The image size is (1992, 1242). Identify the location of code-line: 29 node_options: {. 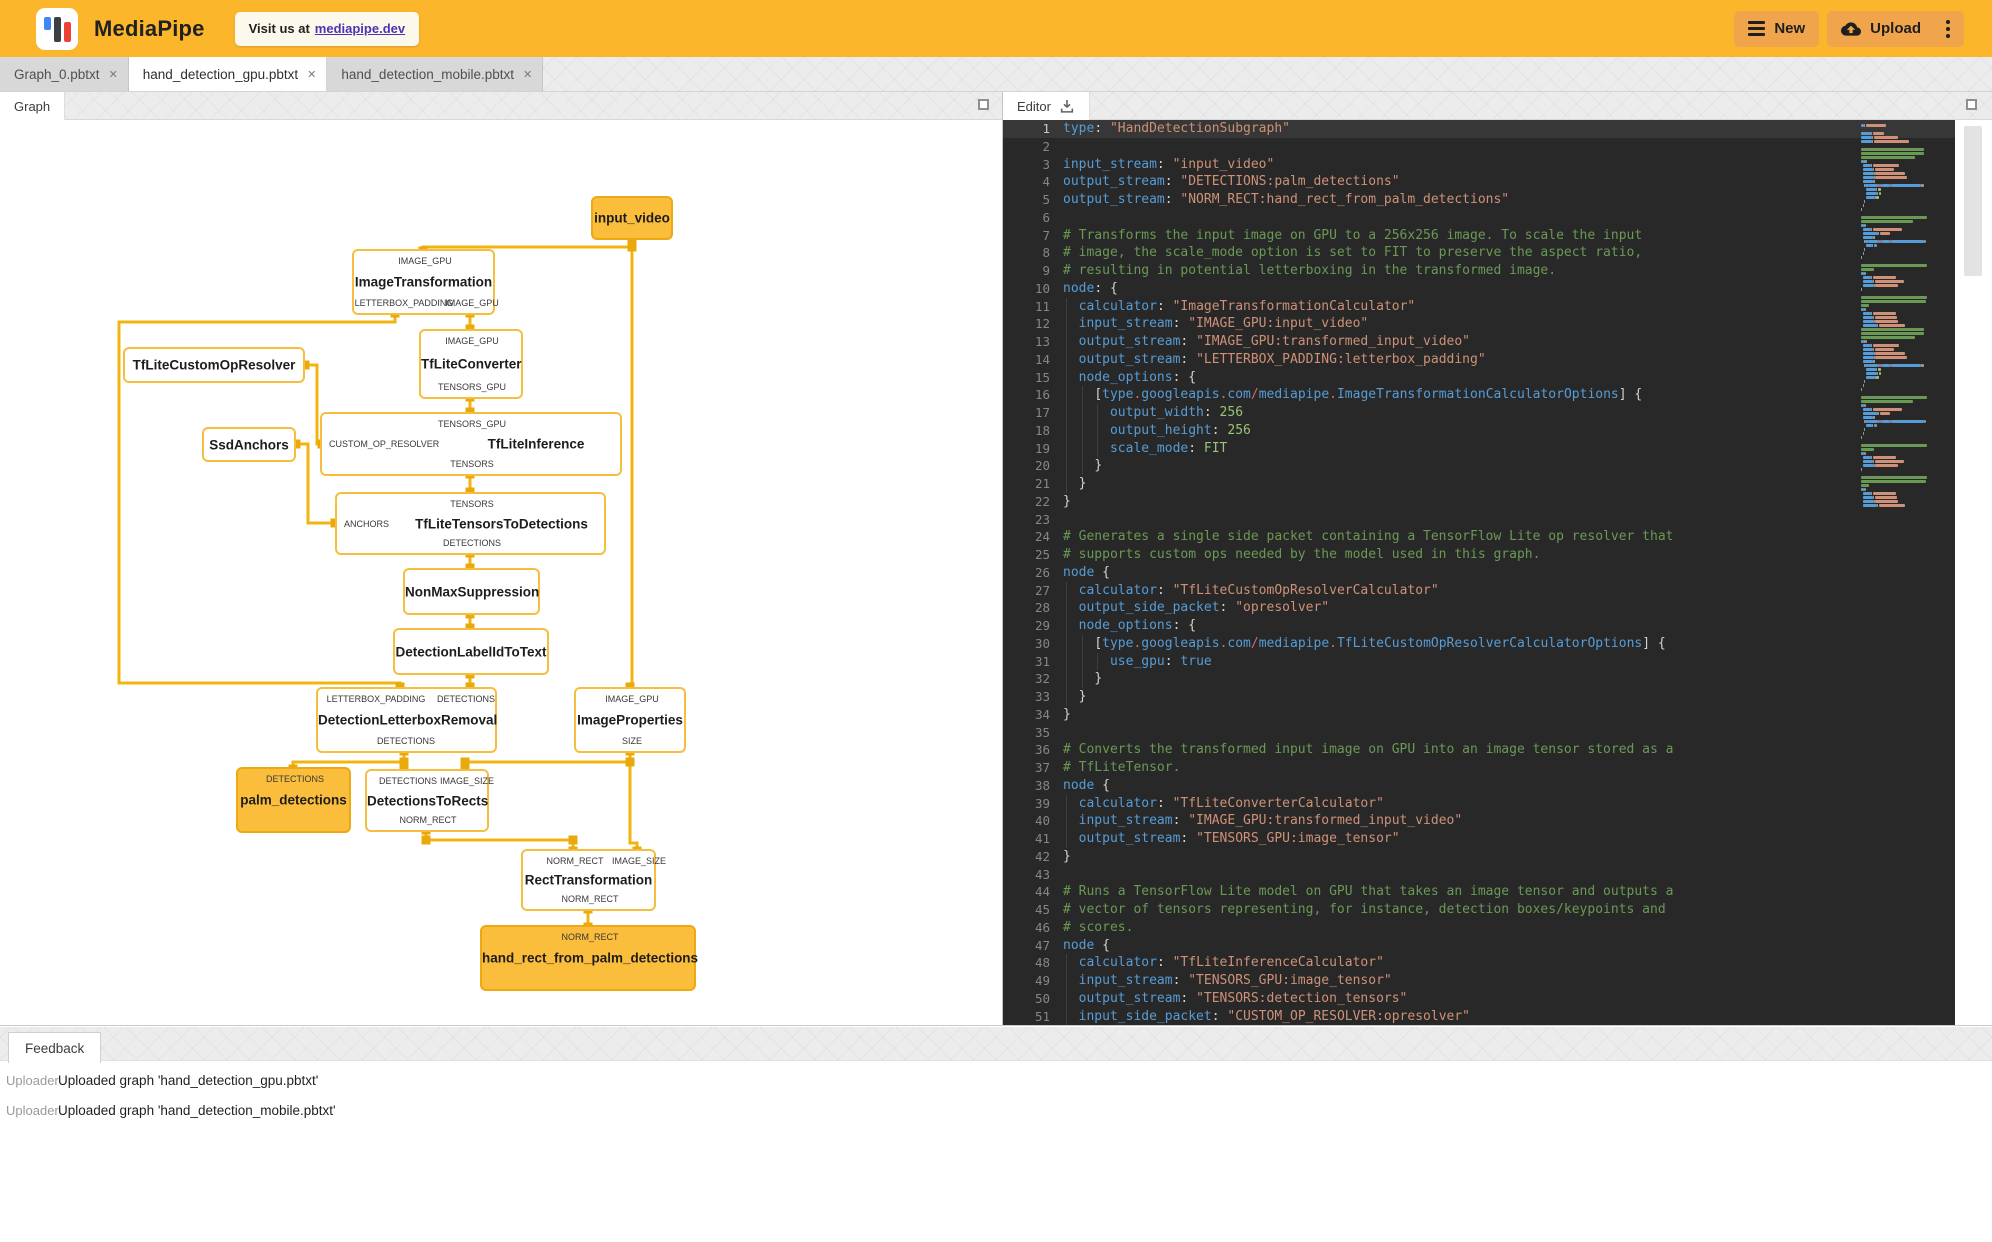
(1479, 626).